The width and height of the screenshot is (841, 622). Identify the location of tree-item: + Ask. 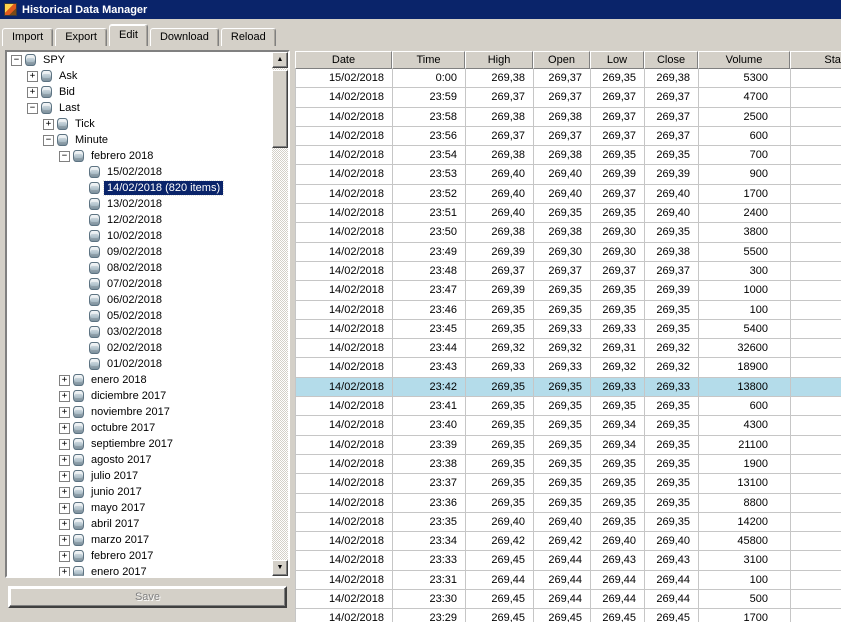
(139, 76).